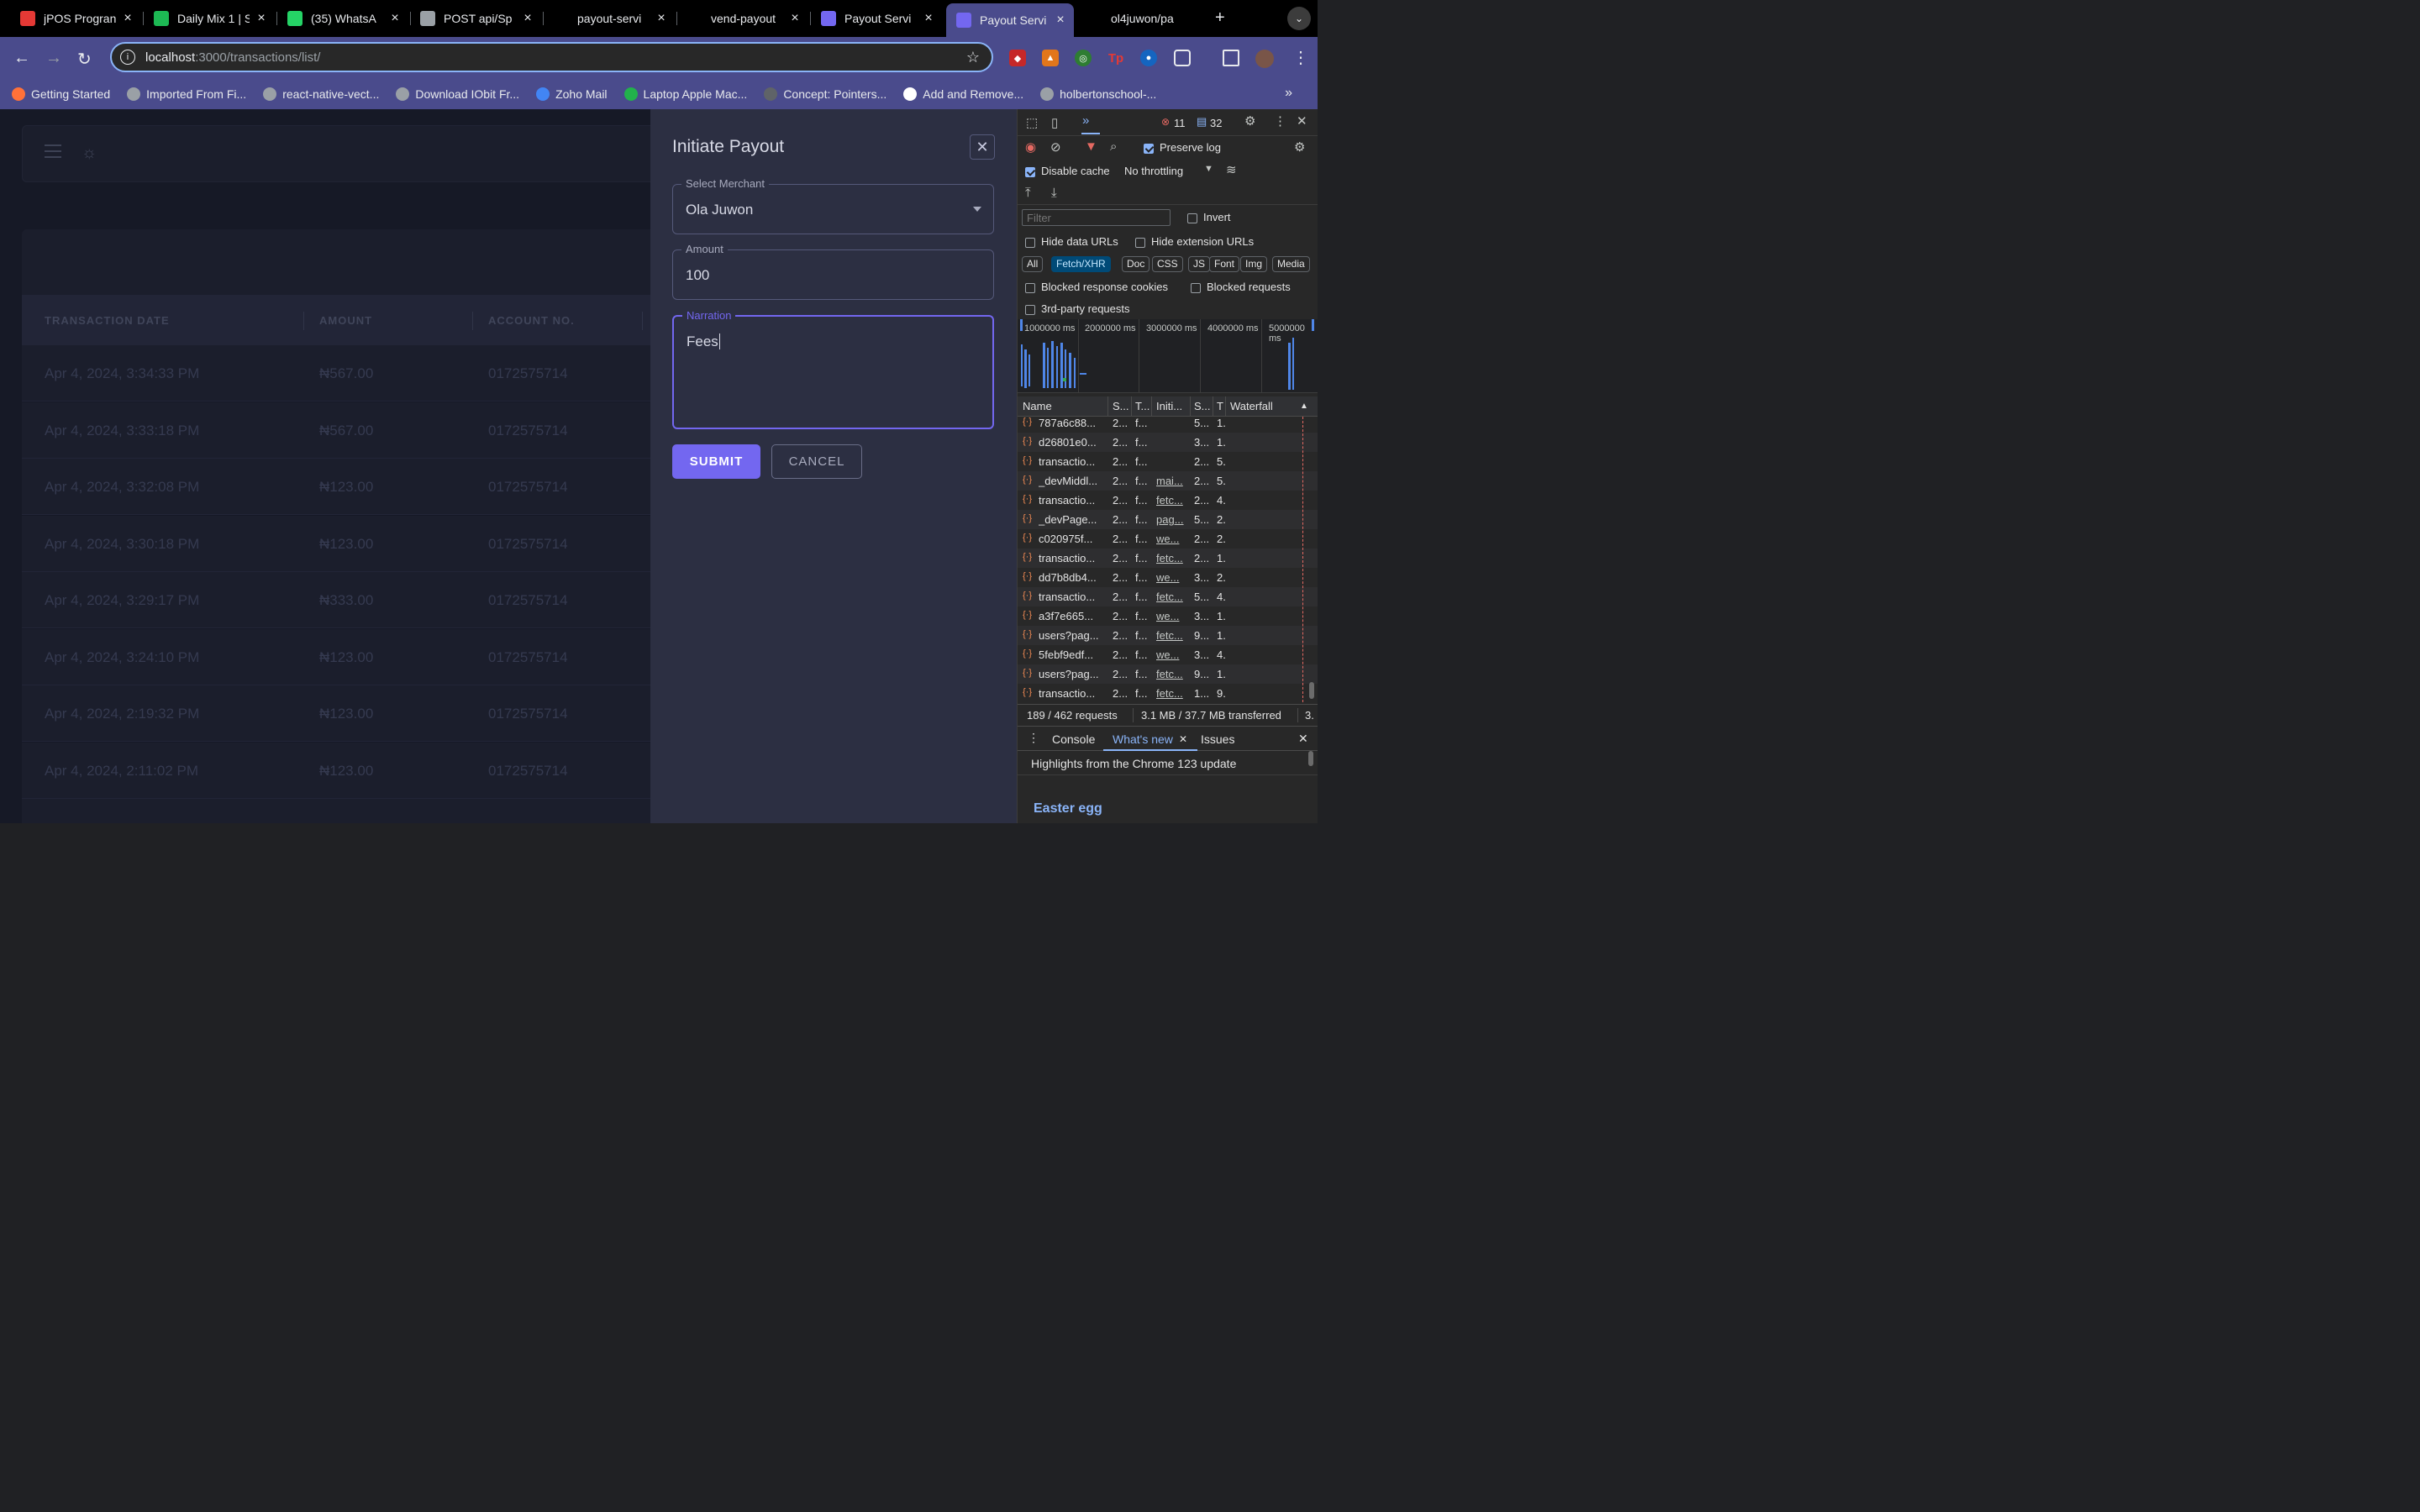 The width and height of the screenshot is (2420, 1512). I want to click on network-conditions-icon: ≋, so click(1231, 169).